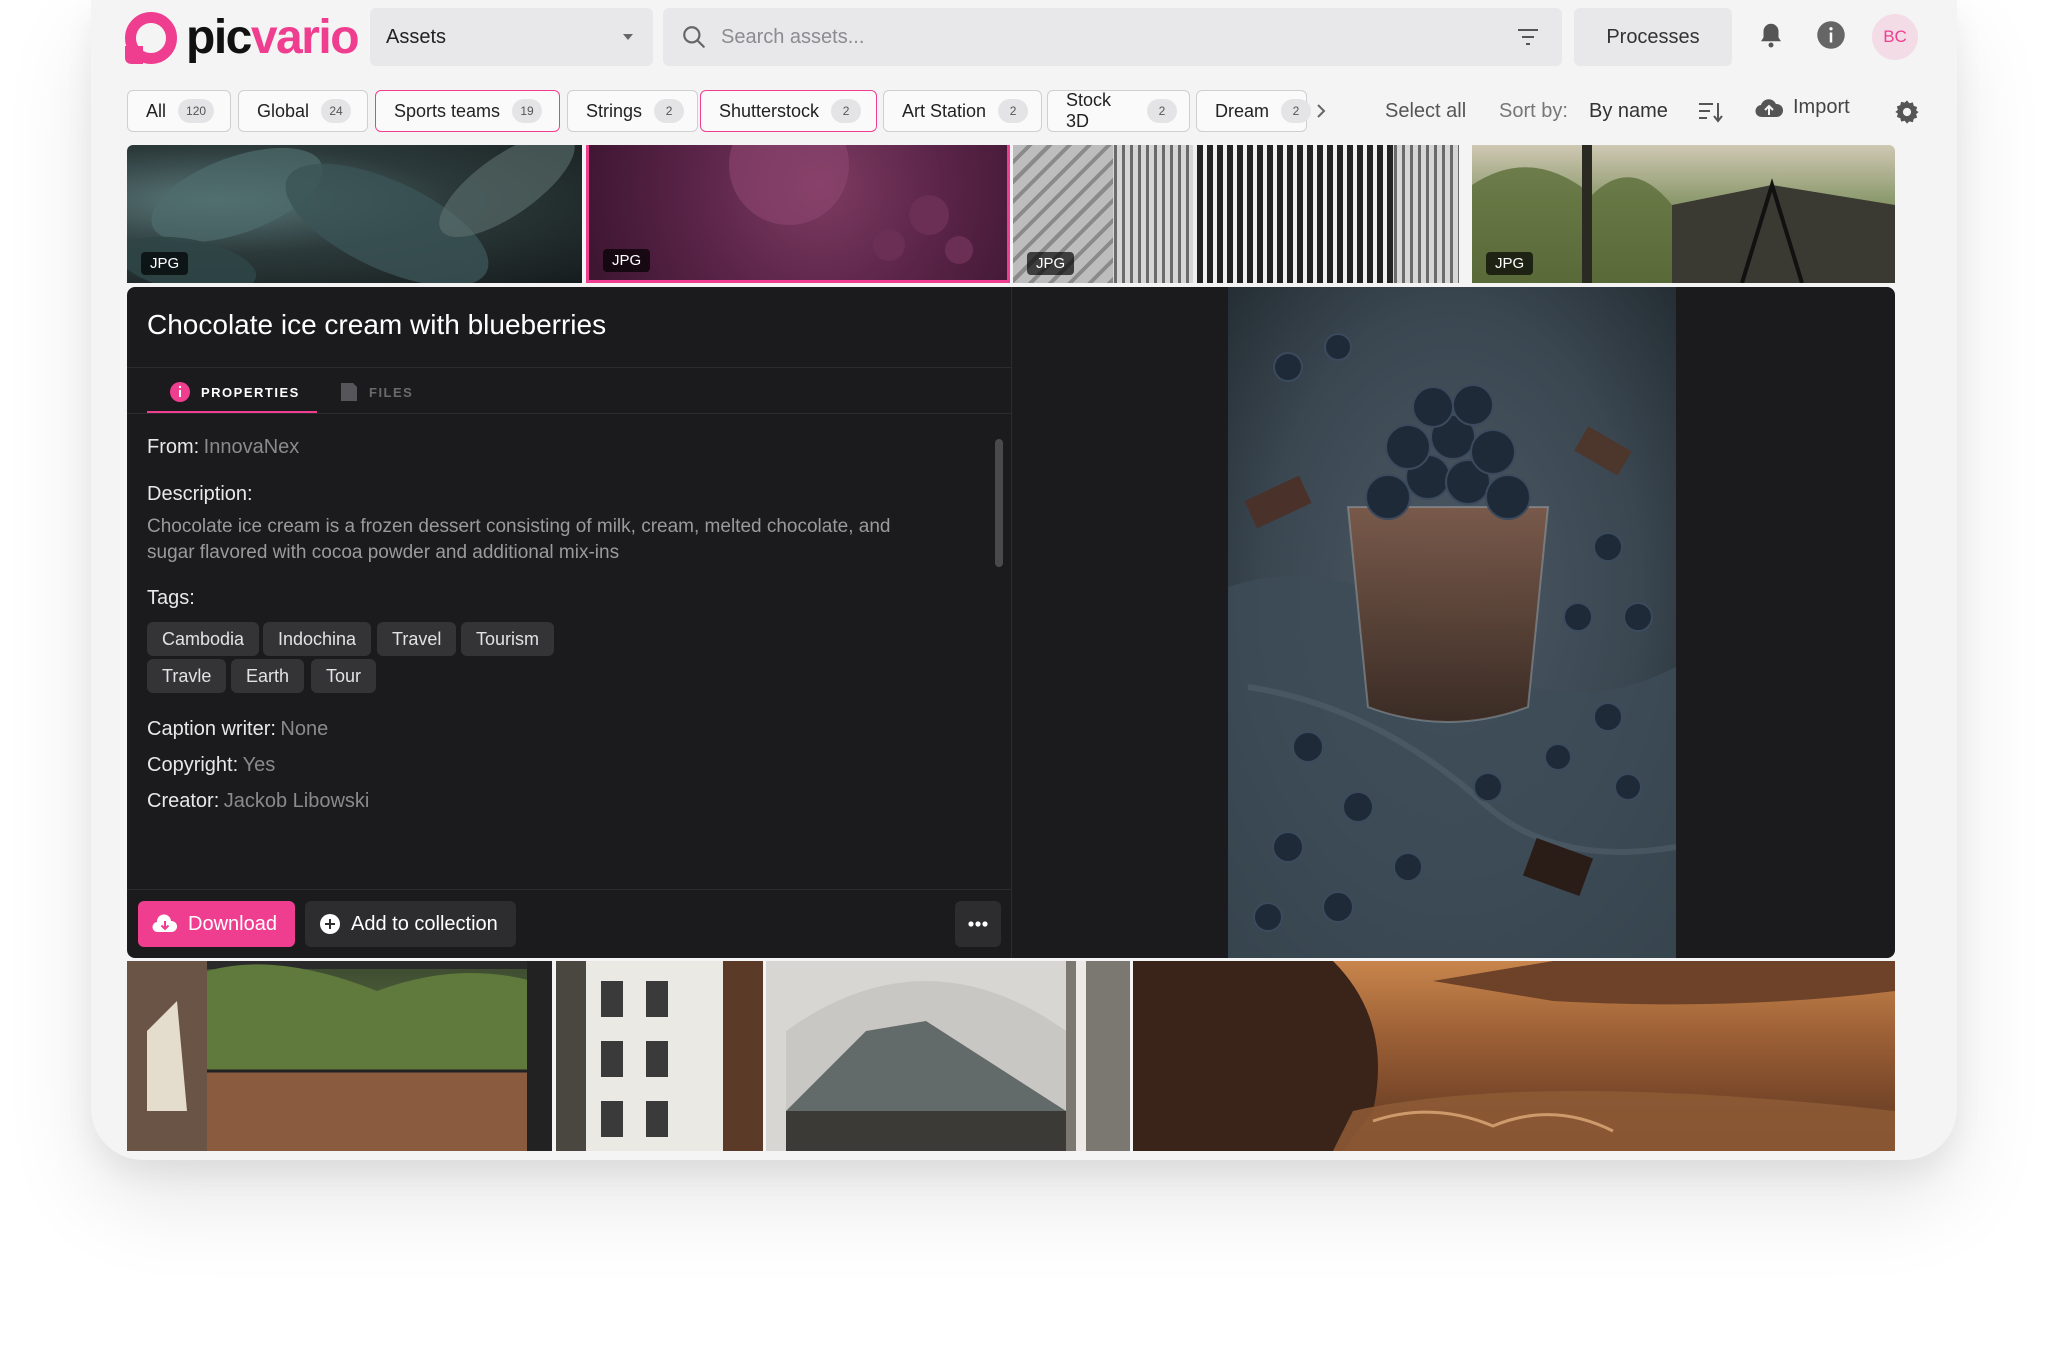 The width and height of the screenshot is (2048, 1363). I want to click on tab-properties-label: PROPERTIES, so click(250, 392).